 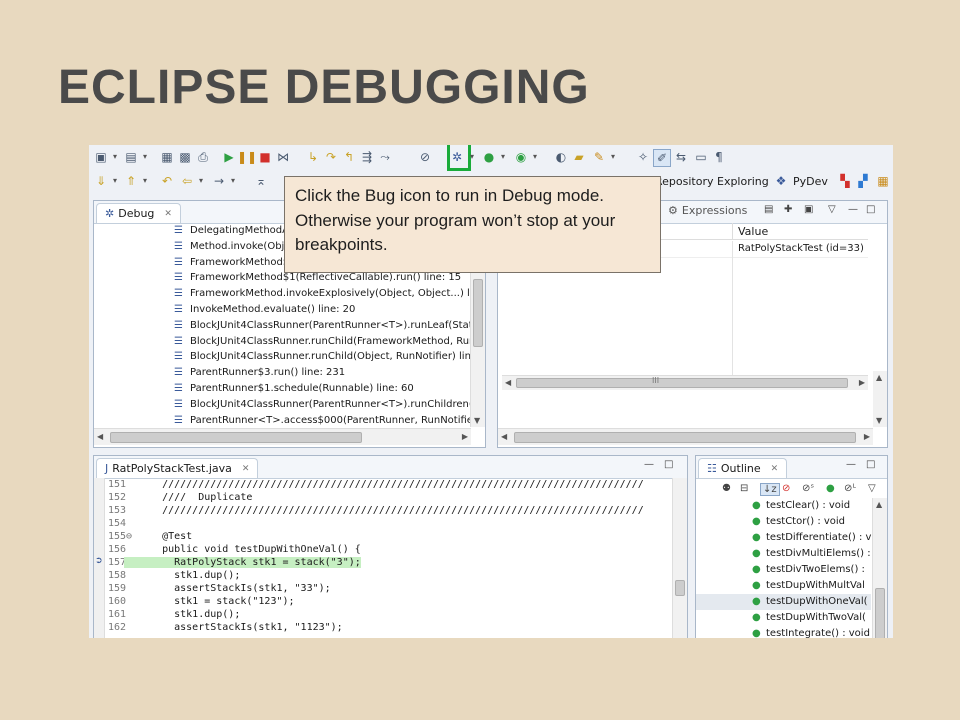 What do you see at coordinates (561, 157) in the screenshot?
I see `open-type-icon: ◐` at bounding box center [561, 157].